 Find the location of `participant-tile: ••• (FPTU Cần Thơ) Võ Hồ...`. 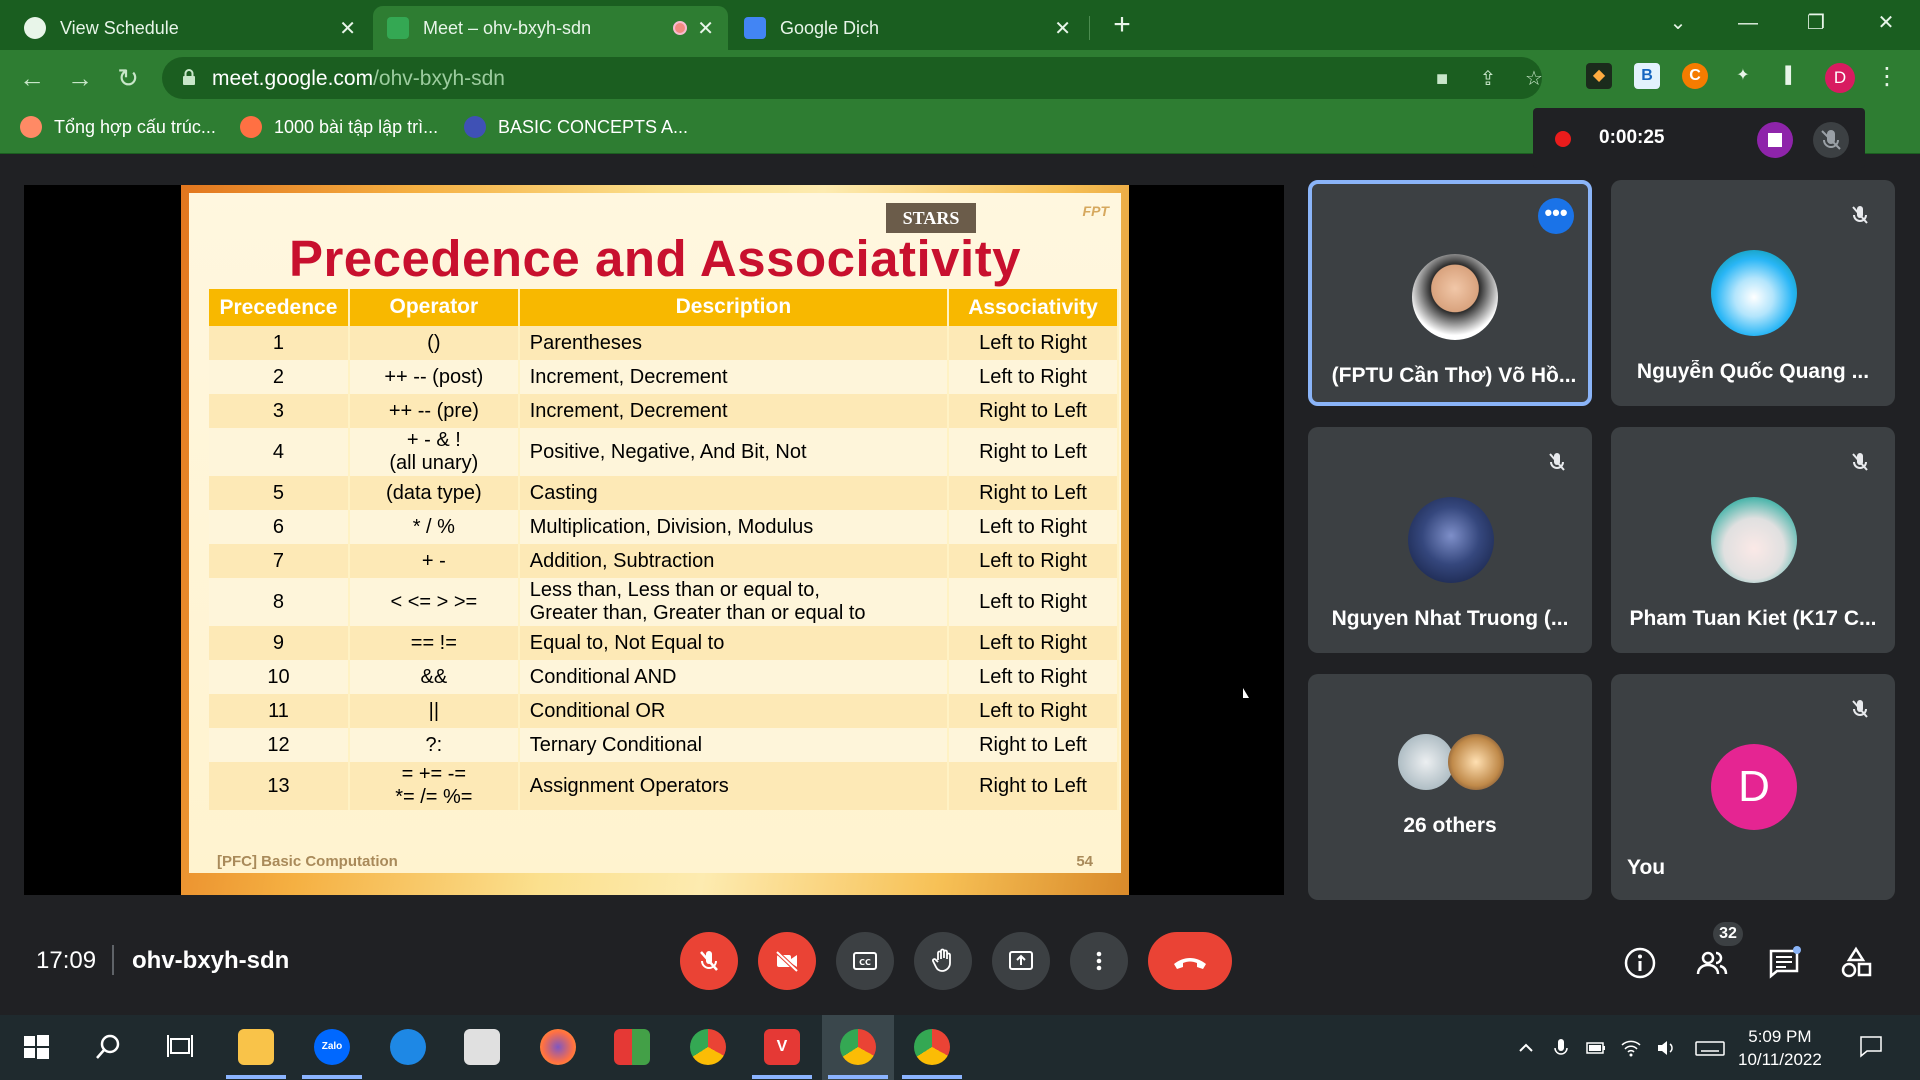

participant-tile: ••• (FPTU Cần Thơ) Võ Hồ... is located at coordinates (1450, 293).